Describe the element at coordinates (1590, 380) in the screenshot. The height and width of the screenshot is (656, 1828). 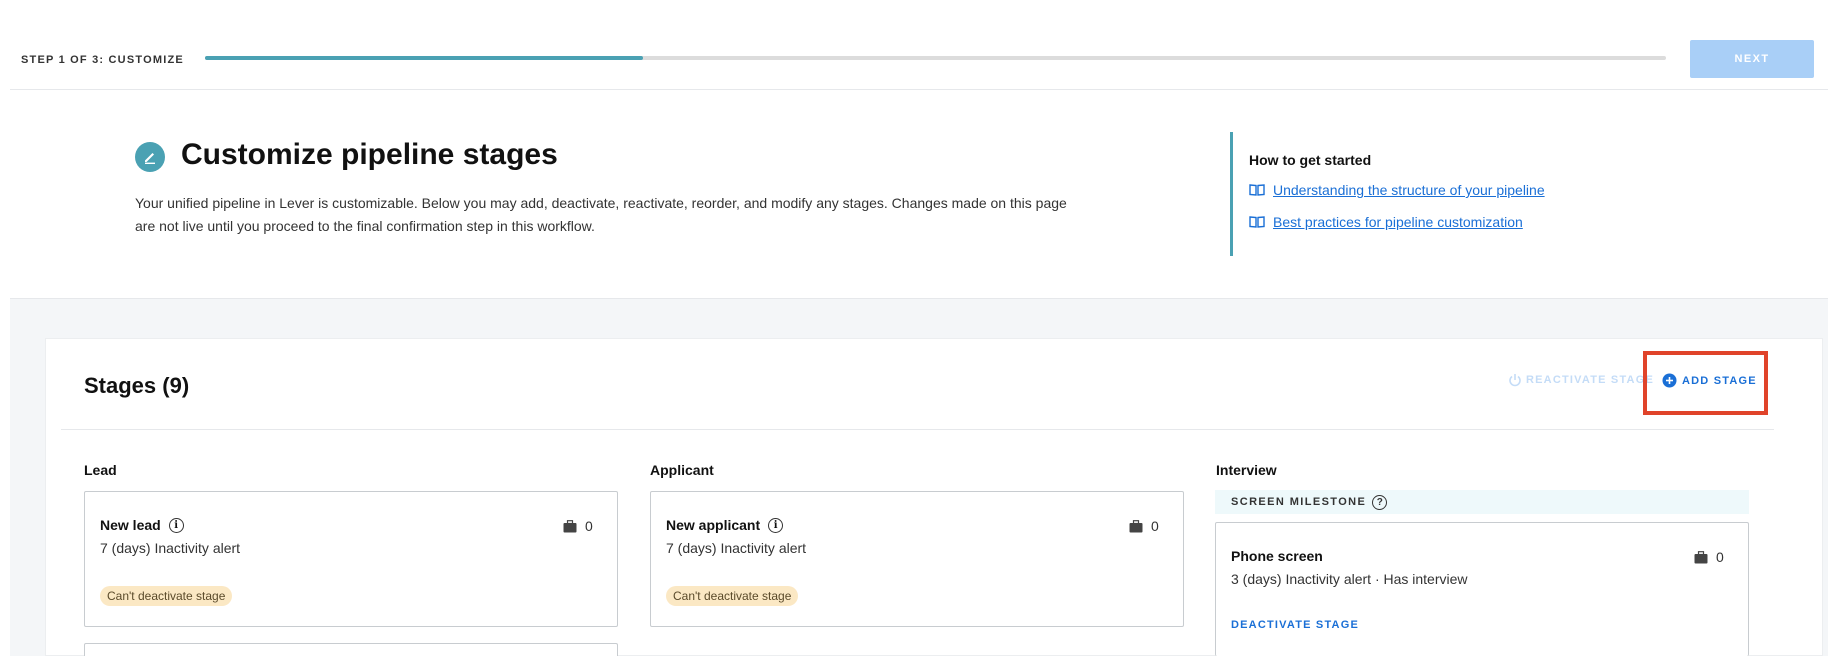
I see `reactivate-stage-label: REACTIVATE STAGE` at that location.